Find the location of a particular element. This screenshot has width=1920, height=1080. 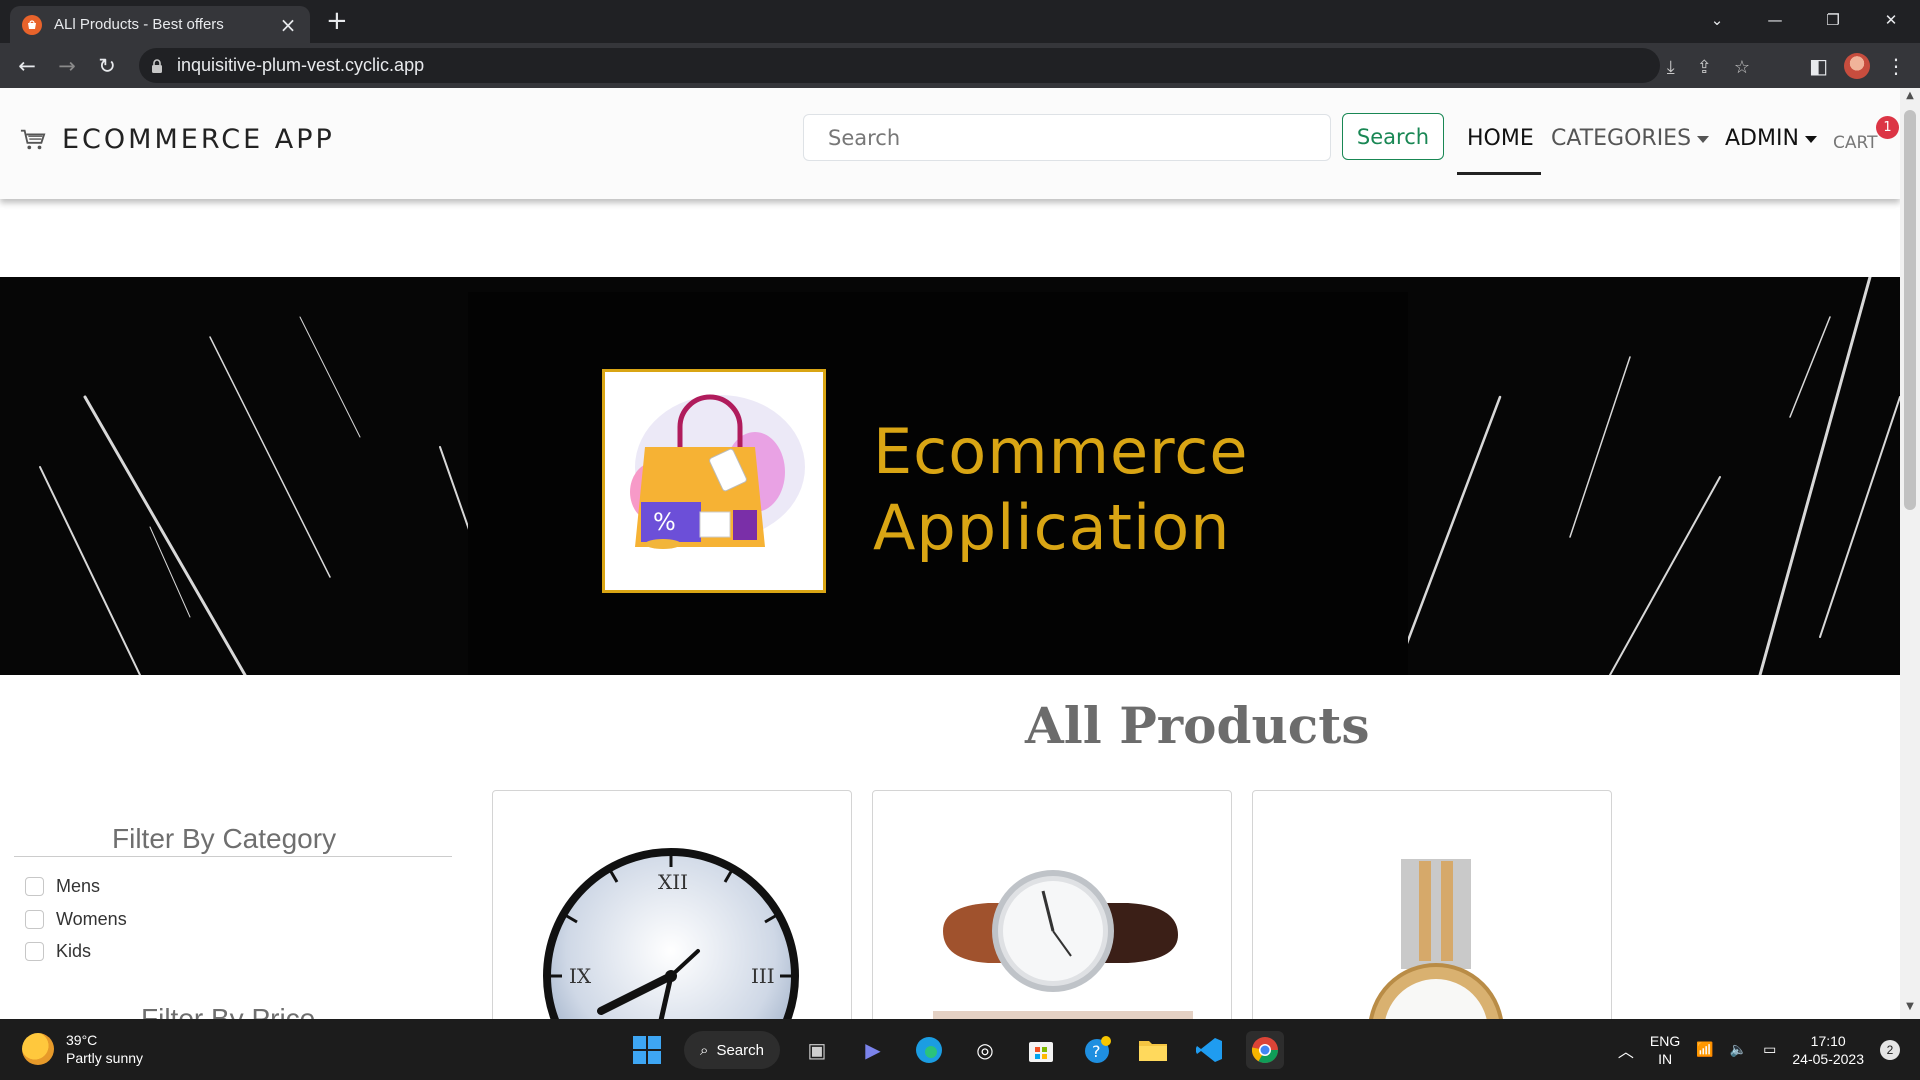

kebab-menu-icon: ⋮ is located at coordinates (1896, 66).